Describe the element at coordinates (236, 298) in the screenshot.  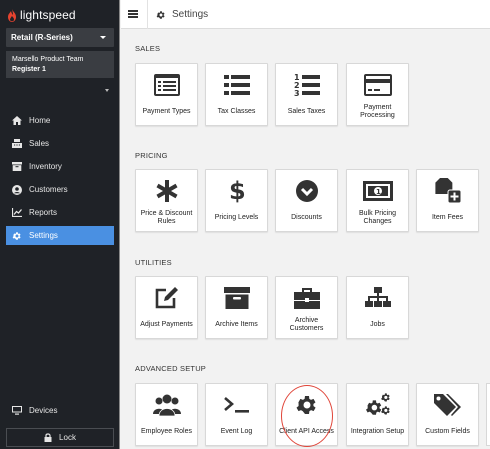
I see `archive-icon` at that location.